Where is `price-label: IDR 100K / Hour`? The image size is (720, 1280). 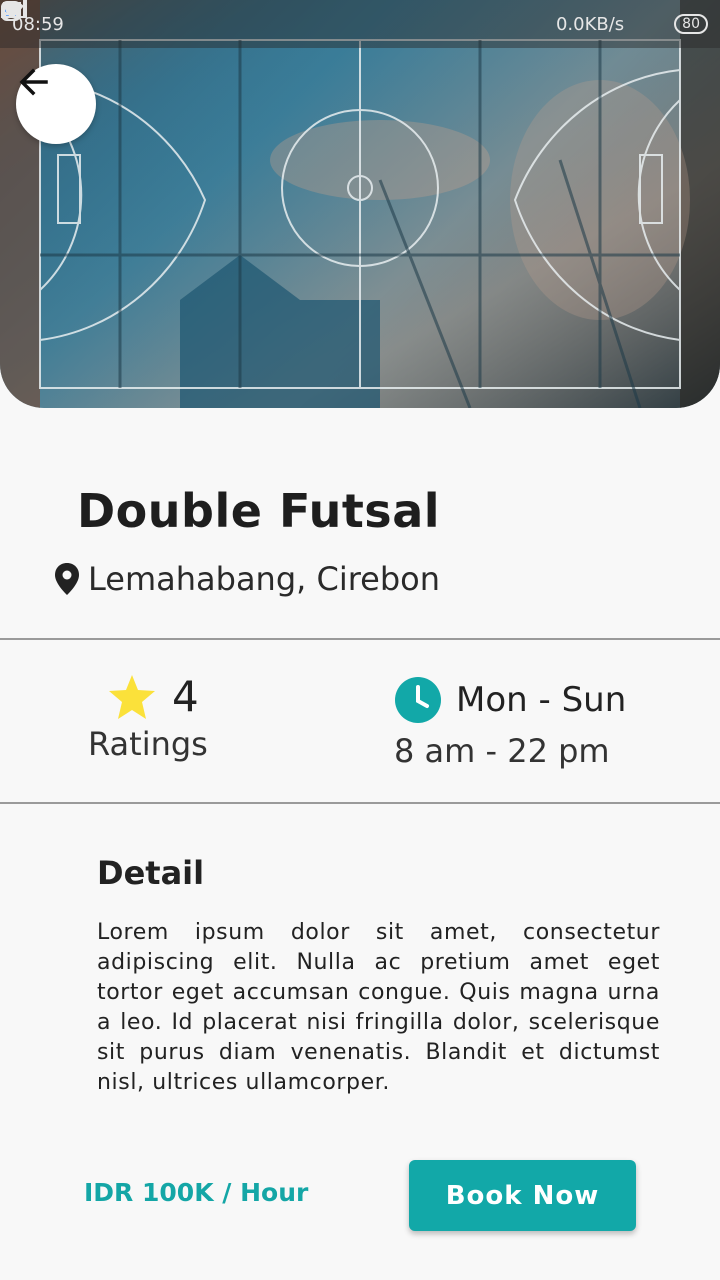
price-label: IDR 100K / Hour is located at coordinates (196, 1192).